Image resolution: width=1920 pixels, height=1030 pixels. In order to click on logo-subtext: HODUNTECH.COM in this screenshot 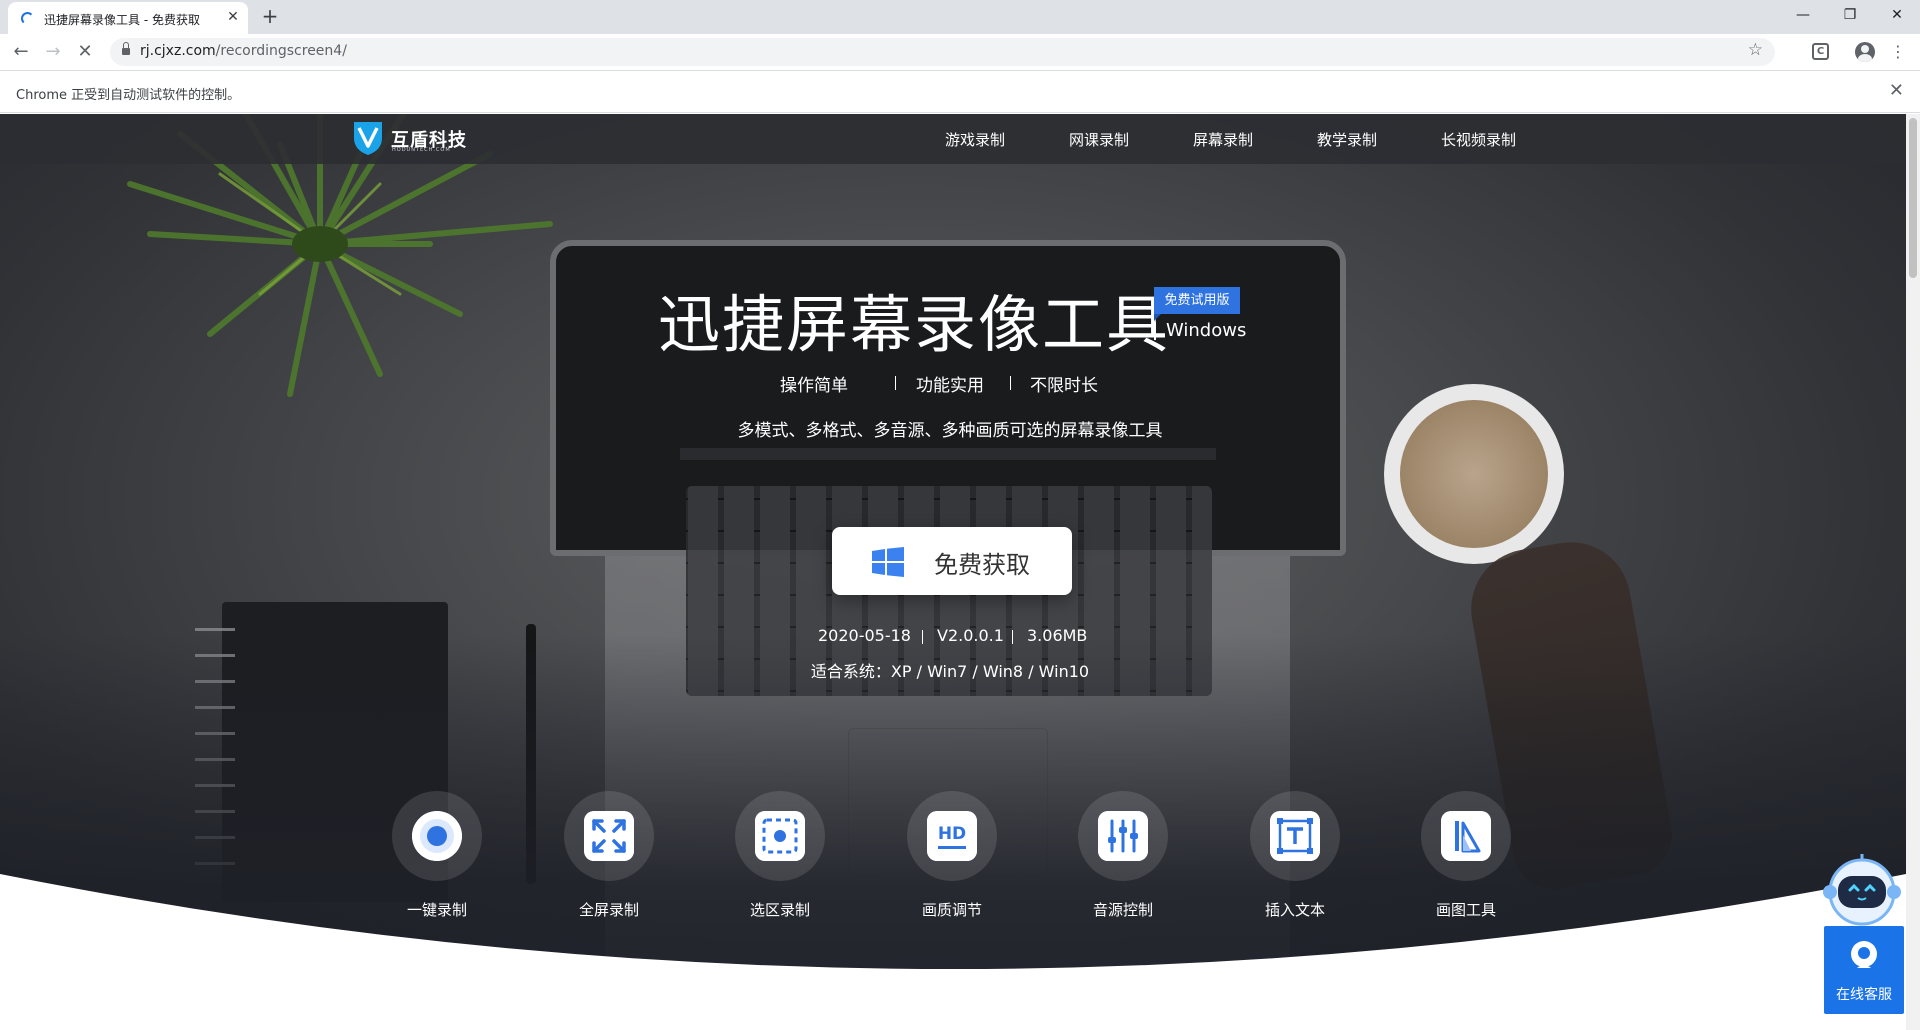, I will do `click(421, 150)`.